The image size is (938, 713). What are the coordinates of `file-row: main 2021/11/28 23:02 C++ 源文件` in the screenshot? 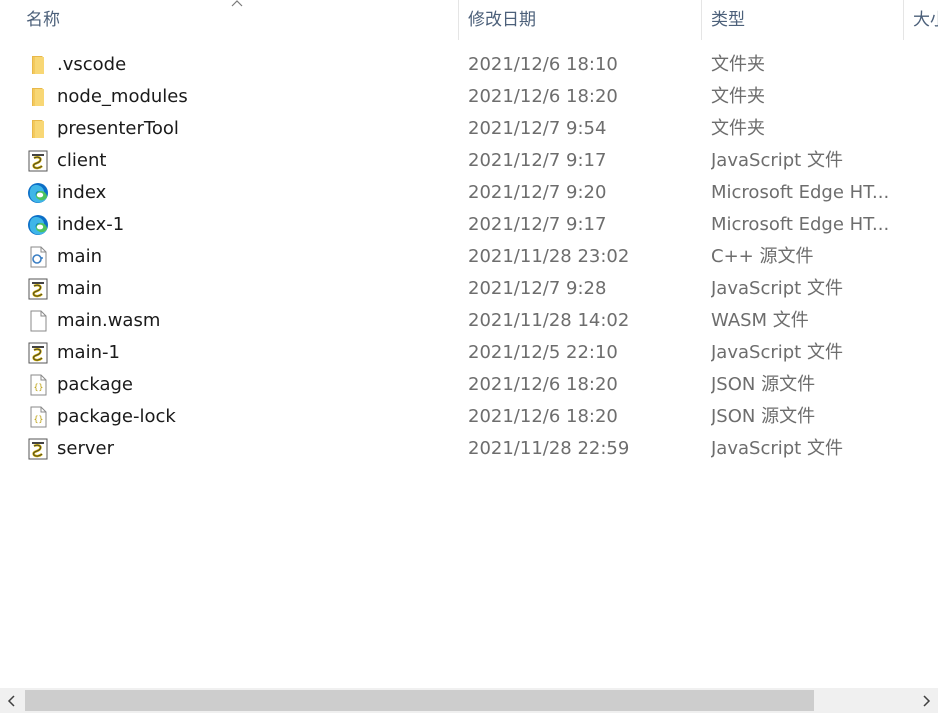 It's located at (469, 257).